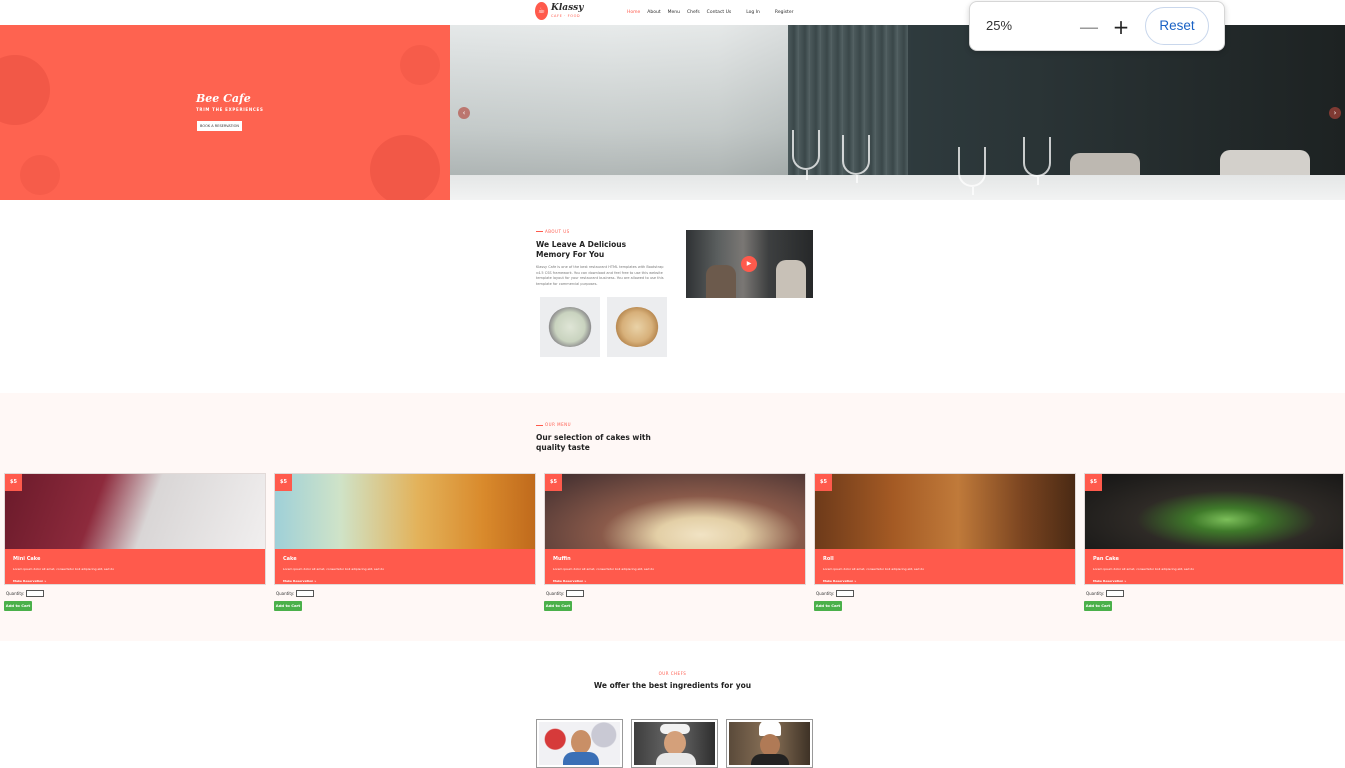  Describe the element at coordinates (539, 425) in the screenshot. I see `menu-kicker-line` at that location.